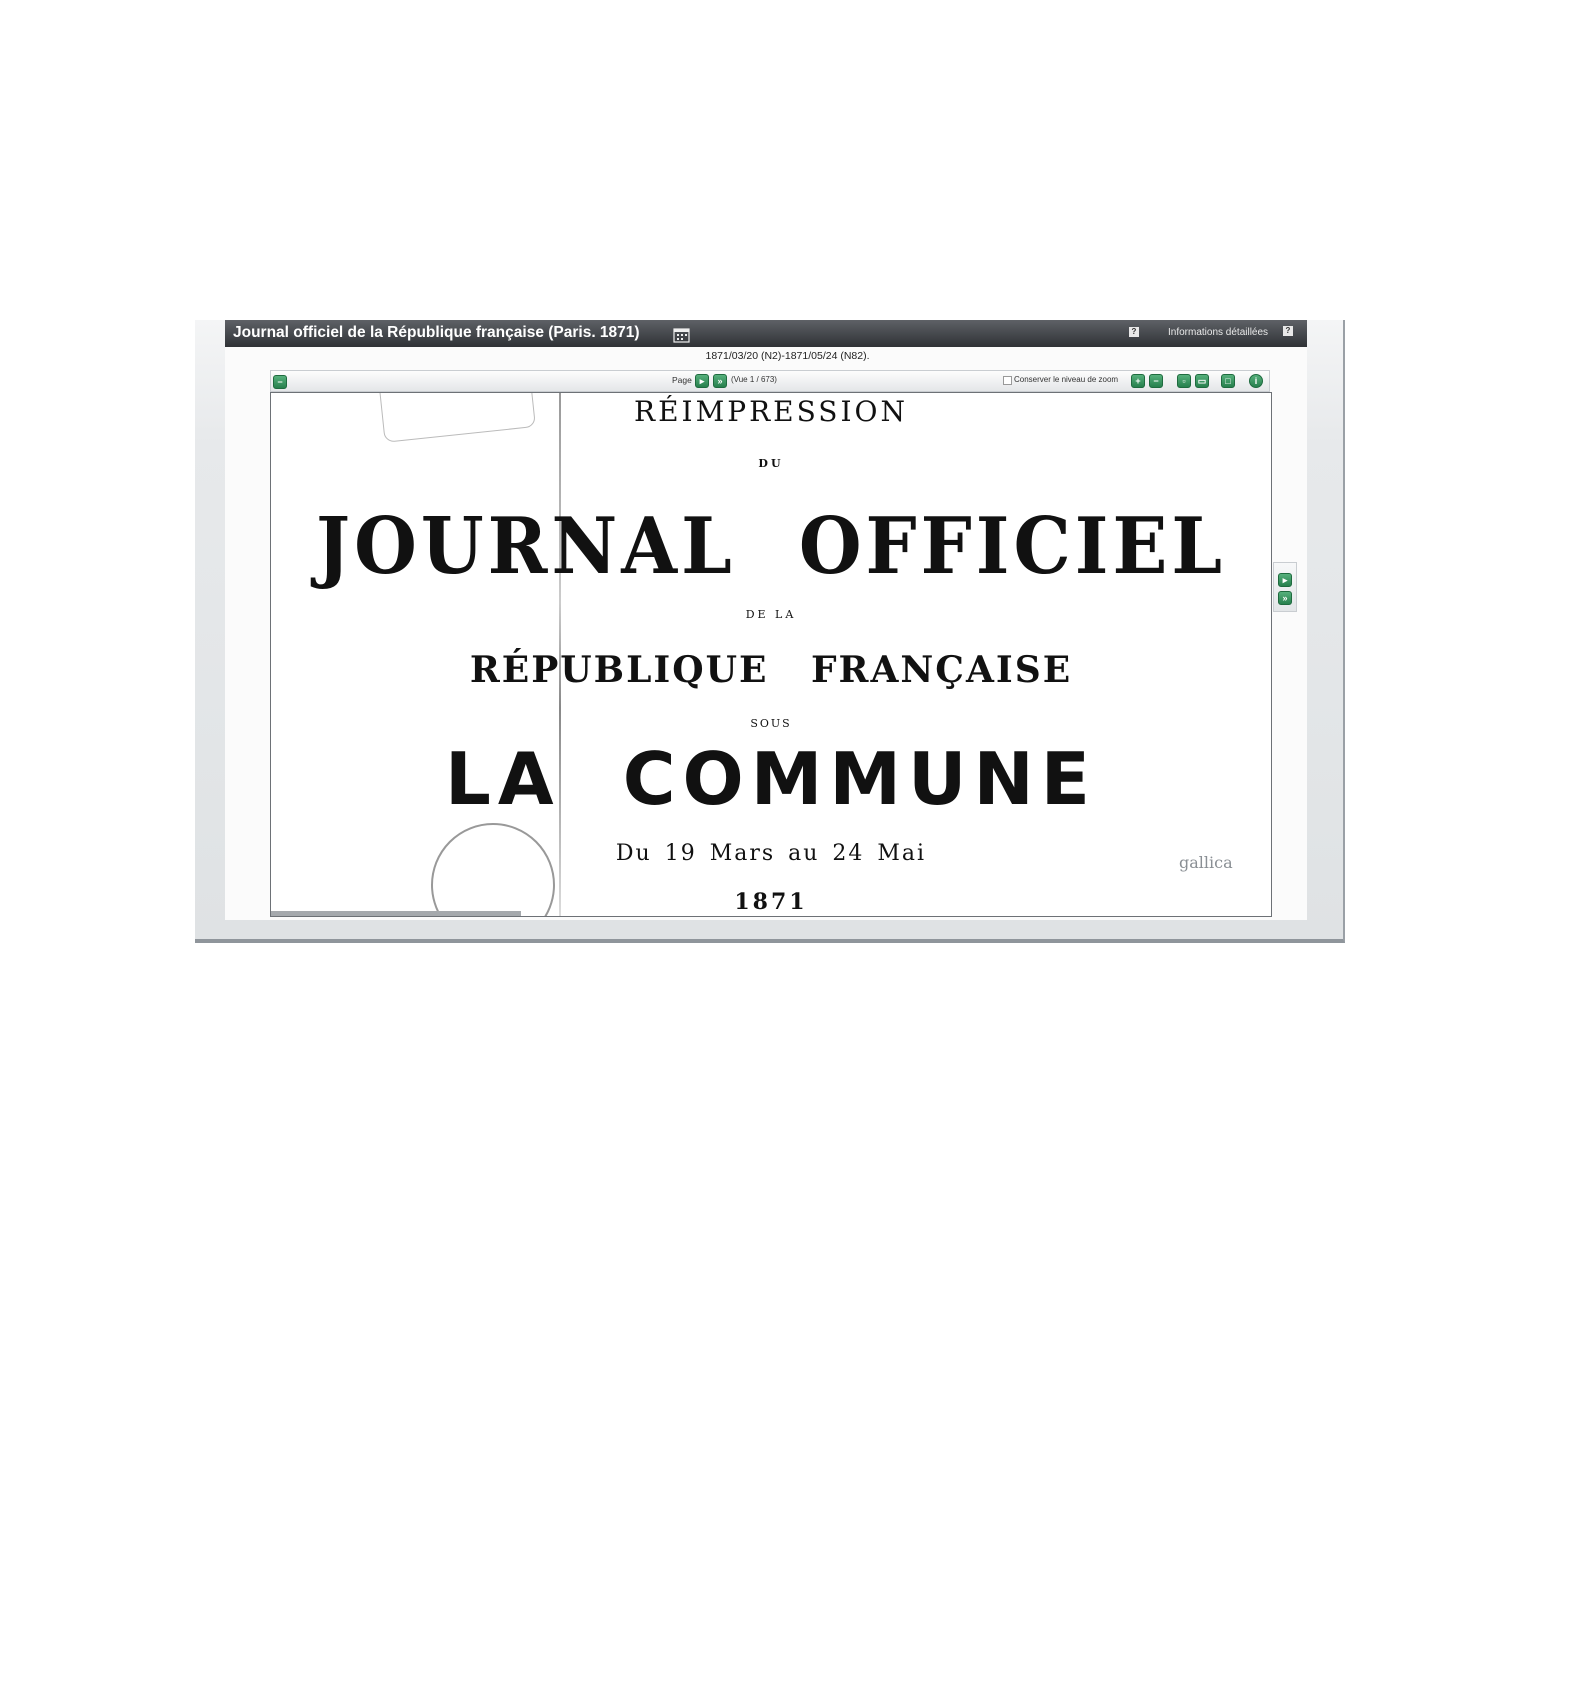 The image size is (1575, 1706). Describe the element at coordinates (771, 779) in the screenshot. I see `page-line-la-commune: LA COMMUNE` at that location.